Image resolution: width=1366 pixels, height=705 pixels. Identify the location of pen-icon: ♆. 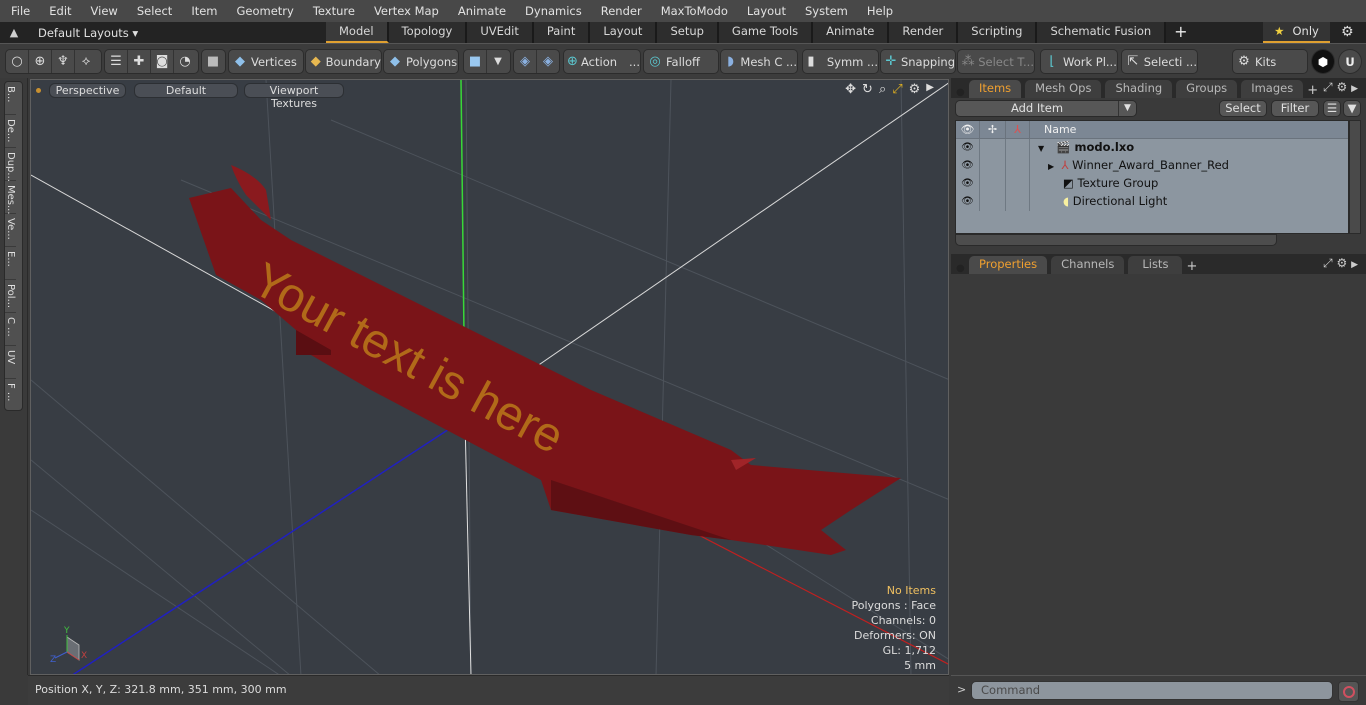
(63, 61).